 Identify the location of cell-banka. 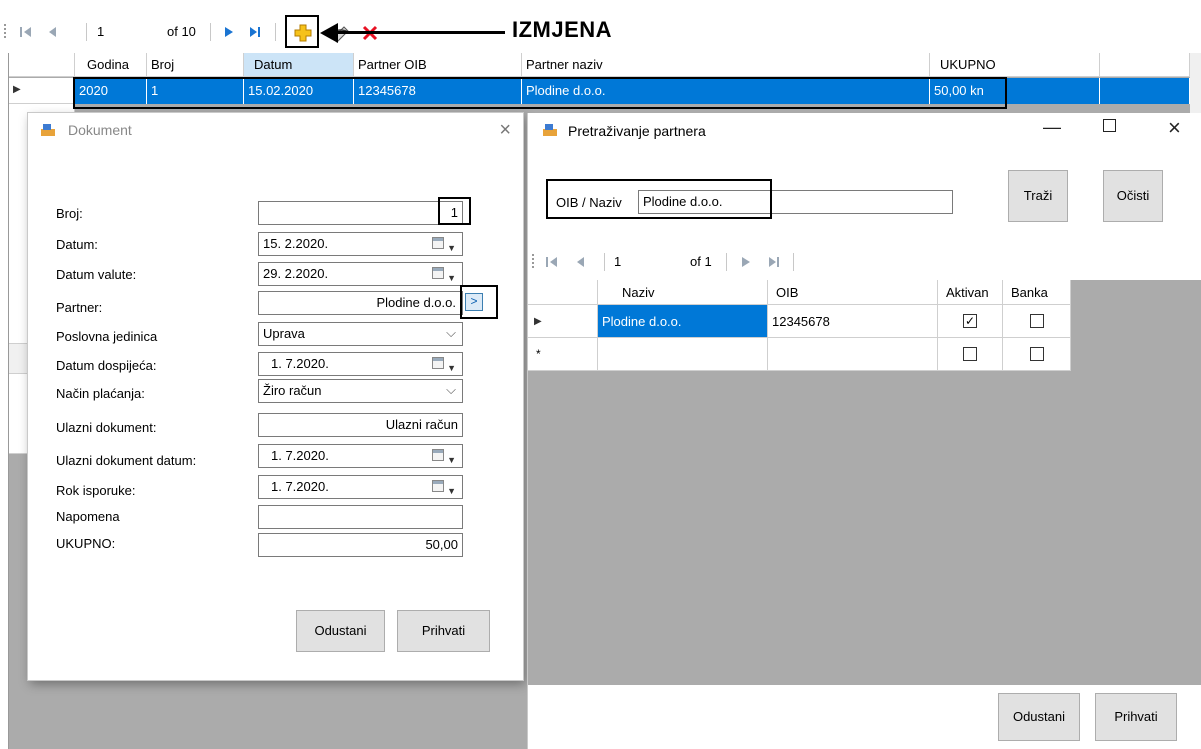
(1037, 321).